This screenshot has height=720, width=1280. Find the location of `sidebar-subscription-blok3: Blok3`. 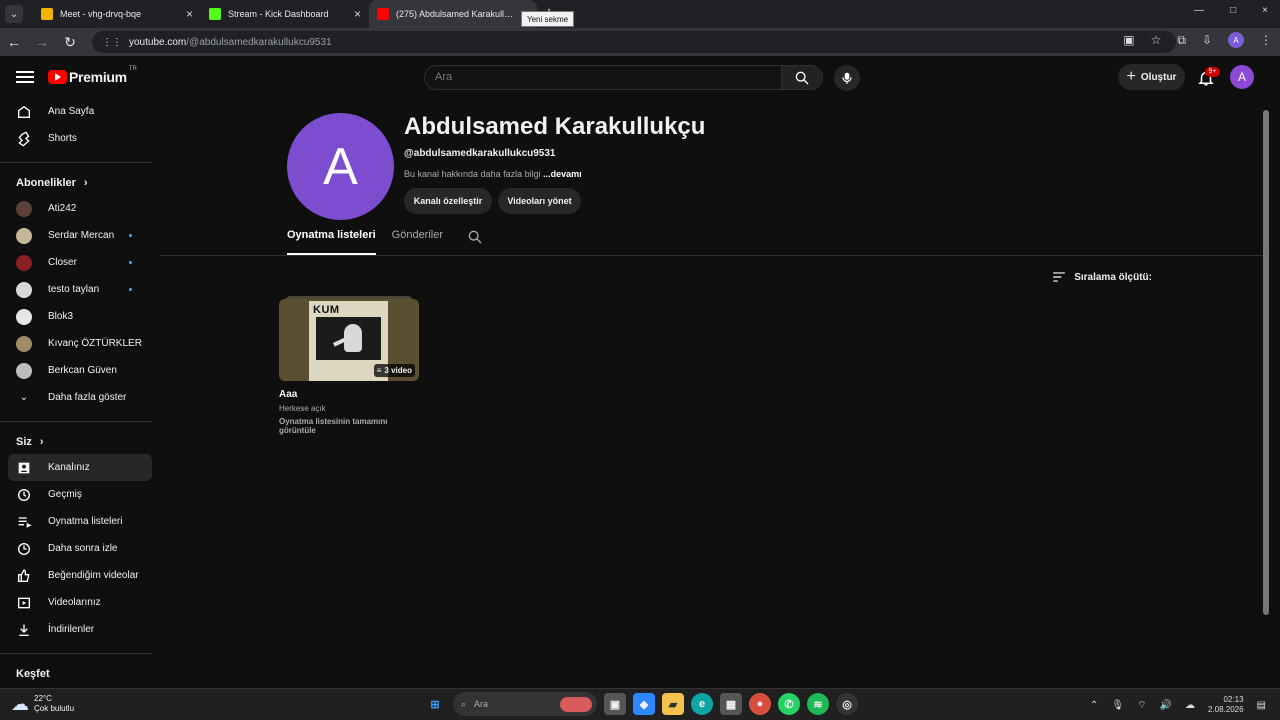

sidebar-subscription-blok3: Blok3 is located at coordinates (80, 316).